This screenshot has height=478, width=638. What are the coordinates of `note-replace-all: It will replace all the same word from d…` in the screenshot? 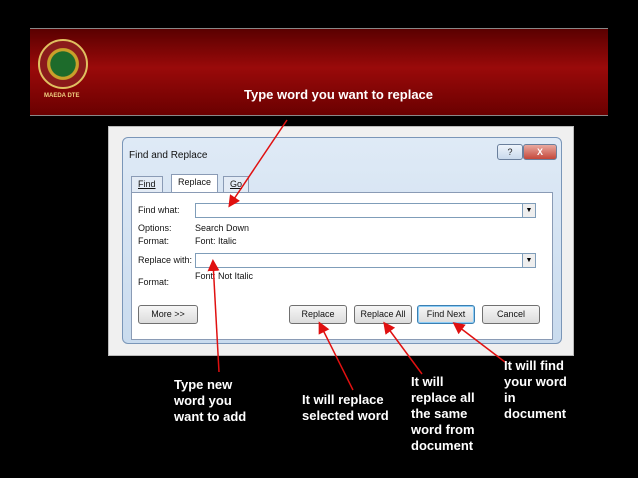 It's located at (443, 413).